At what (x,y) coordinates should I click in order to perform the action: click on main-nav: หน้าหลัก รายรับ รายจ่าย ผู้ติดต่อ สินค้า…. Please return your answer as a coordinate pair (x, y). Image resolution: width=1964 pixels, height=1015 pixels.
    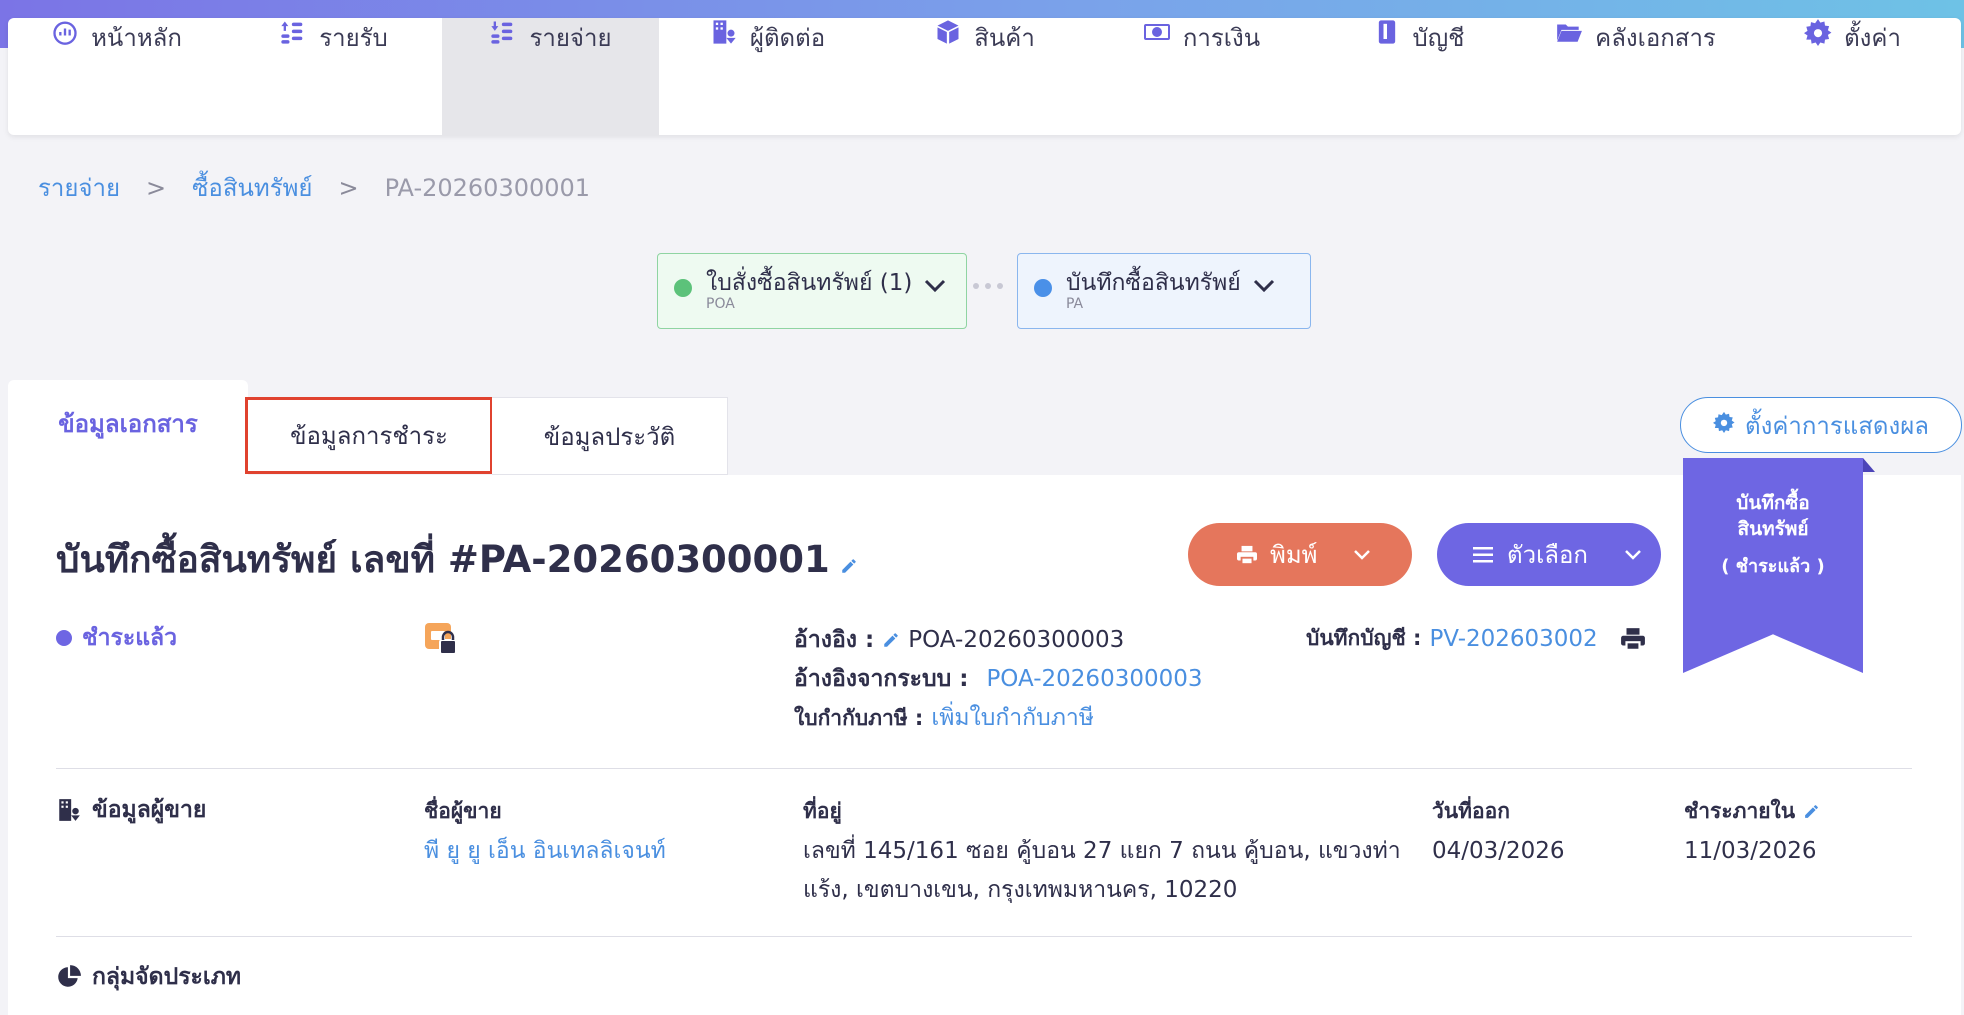
    Looking at the image, I should click on (984, 76).